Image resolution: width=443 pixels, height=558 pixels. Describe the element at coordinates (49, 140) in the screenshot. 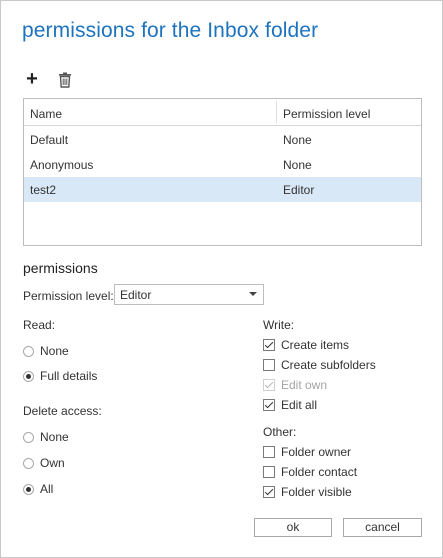

I see `row-name: Default` at that location.